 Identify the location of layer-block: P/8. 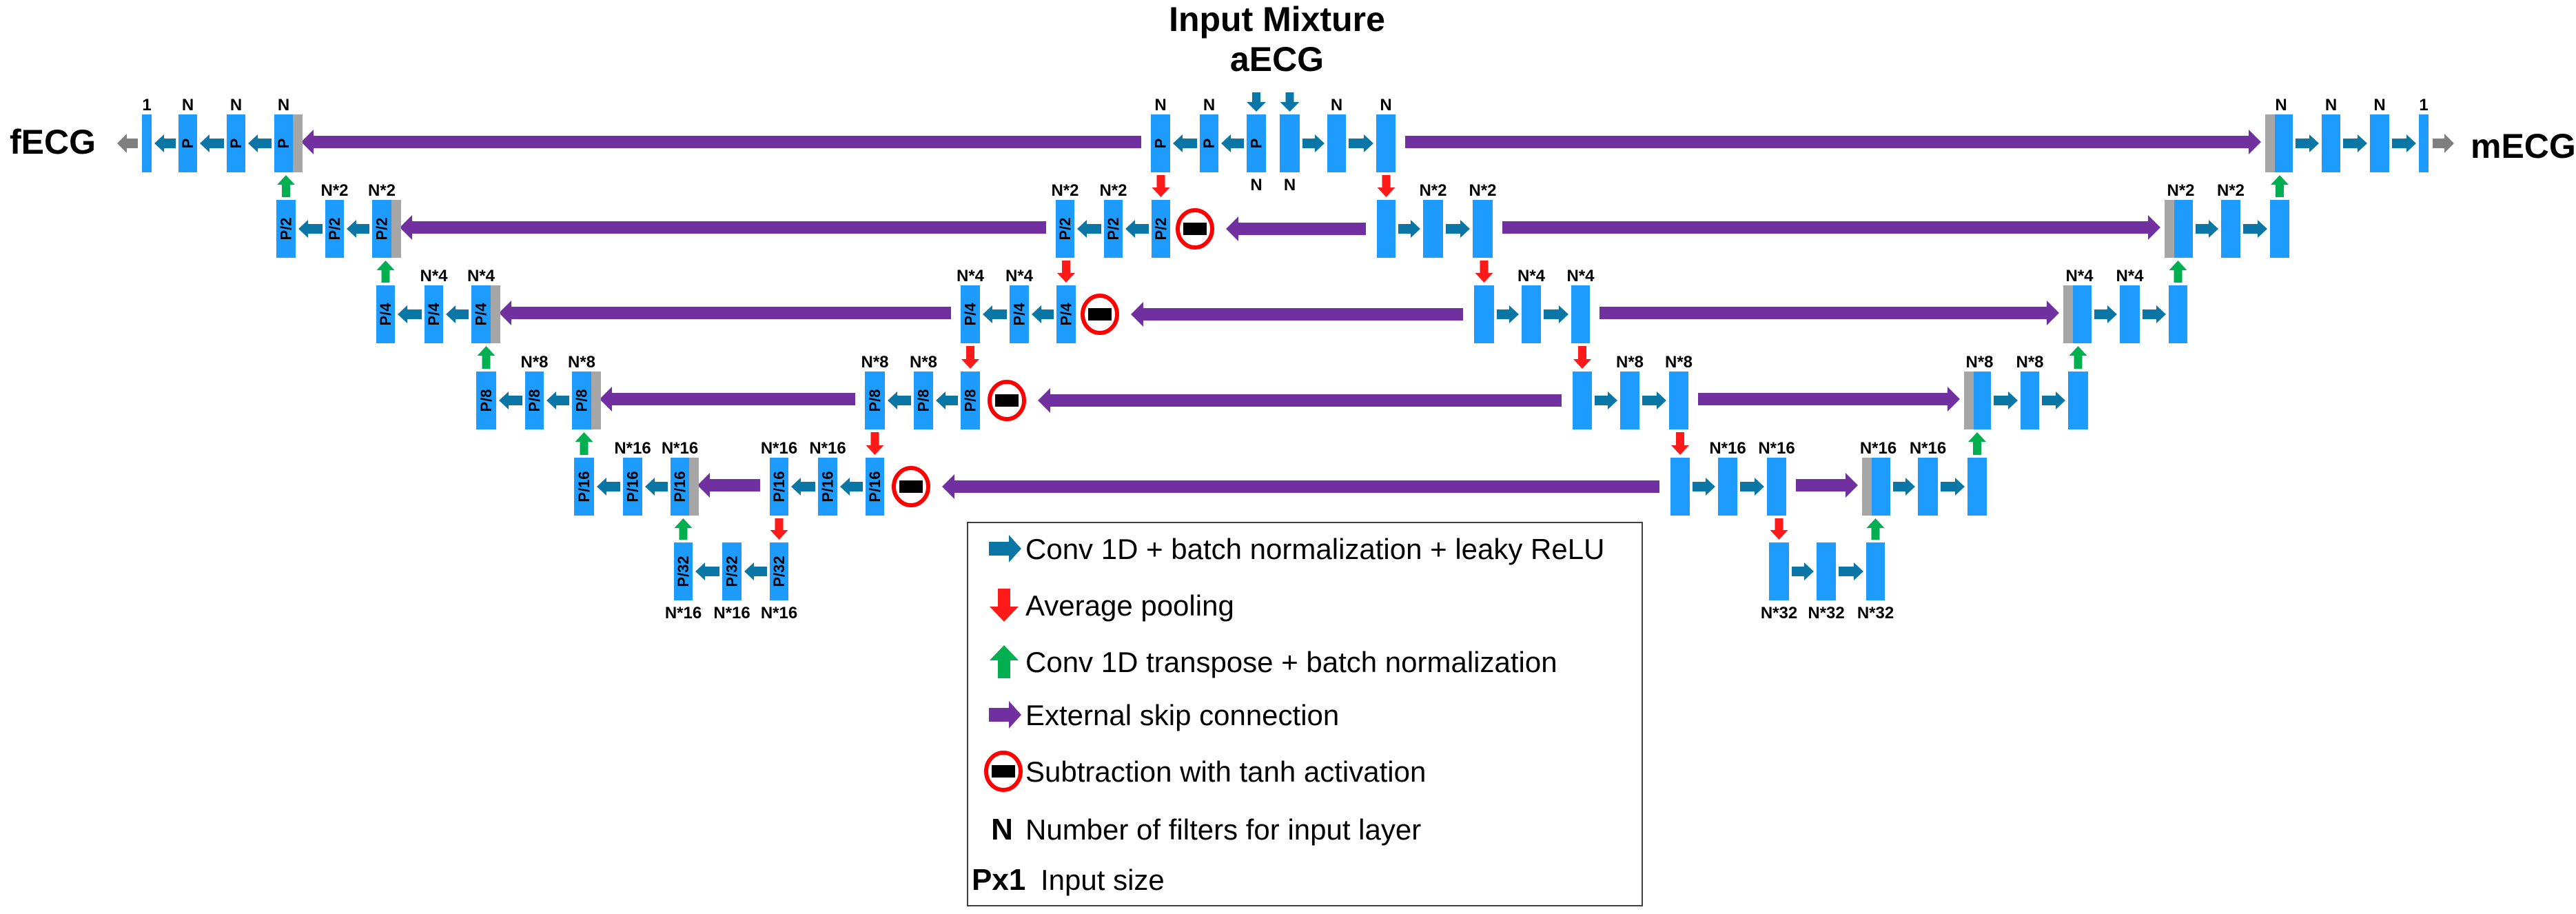
(923, 400).